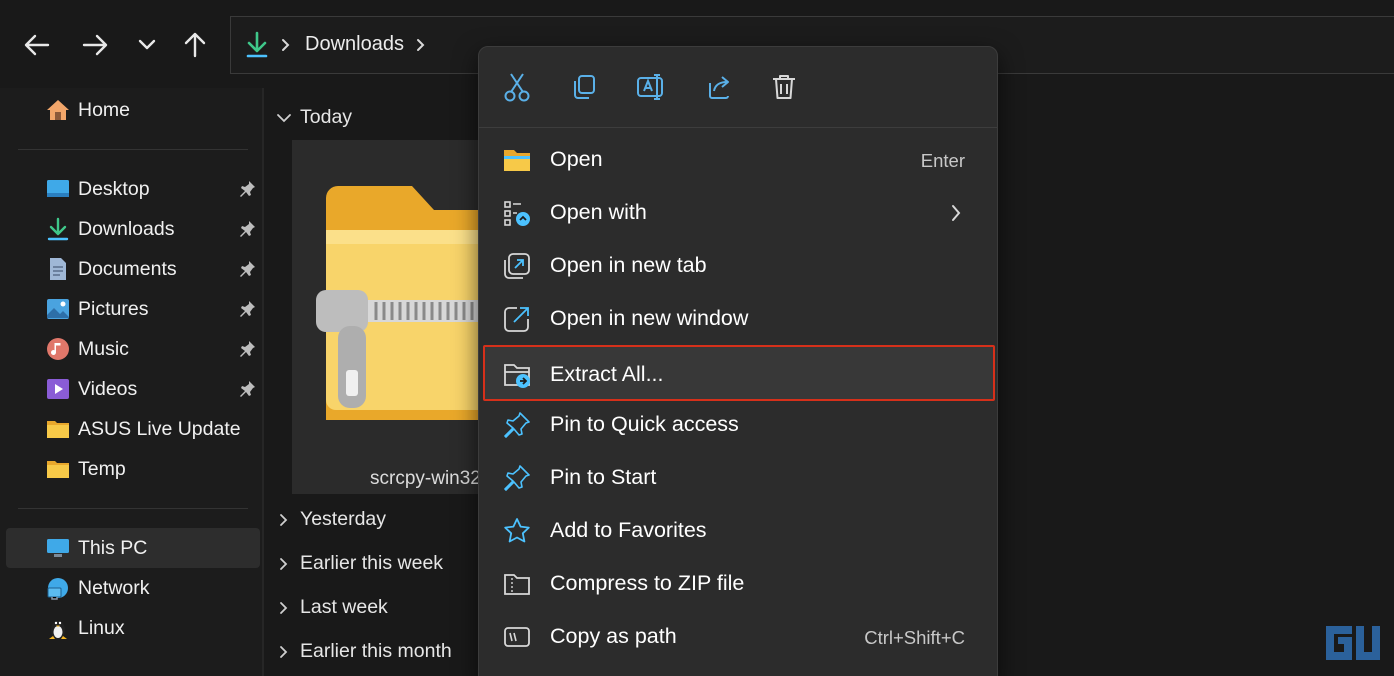 This screenshot has height=676, width=1394. I want to click on music-icon, so click(58, 349).